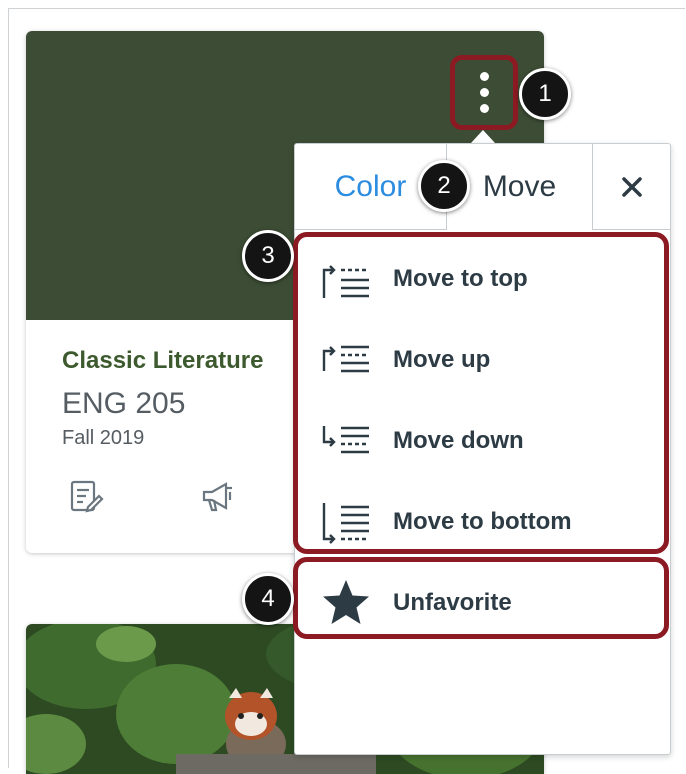 This screenshot has width=686, height=774. What do you see at coordinates (268, 256) in the screenshot?
I see `callout-badge-3: 3` at bounding box center [268, 256].